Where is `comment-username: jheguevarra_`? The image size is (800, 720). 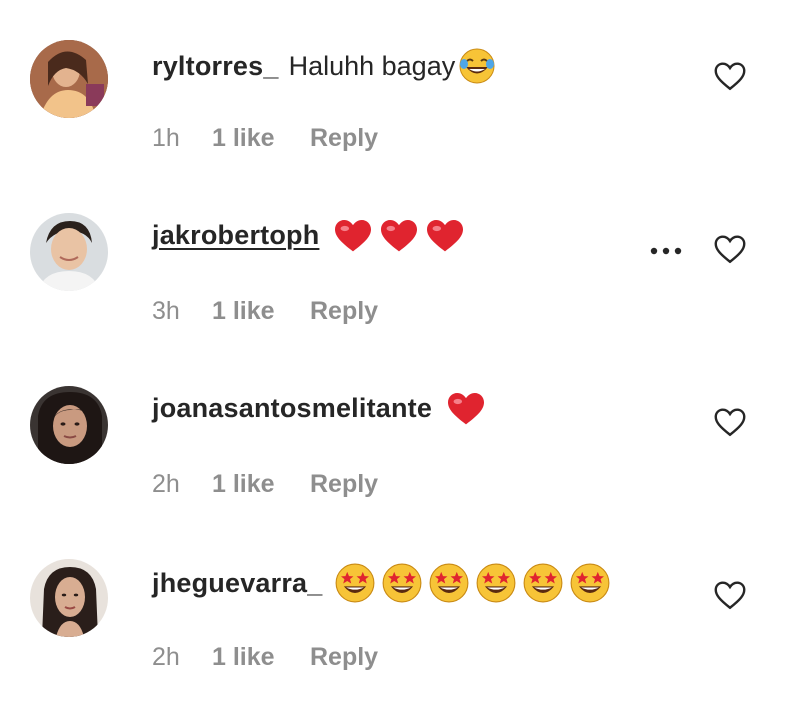 comment-username: jheguevarra_ is located at coordinates (237, 583).